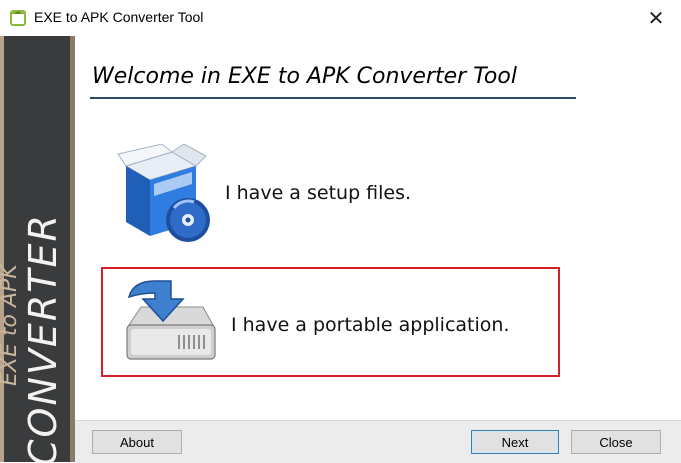 This screenshot has height=463, width=681. What do you see at coordinates (137, 442) in the screenshot?
I see `about-button: About` at bounding box center [137, 442].